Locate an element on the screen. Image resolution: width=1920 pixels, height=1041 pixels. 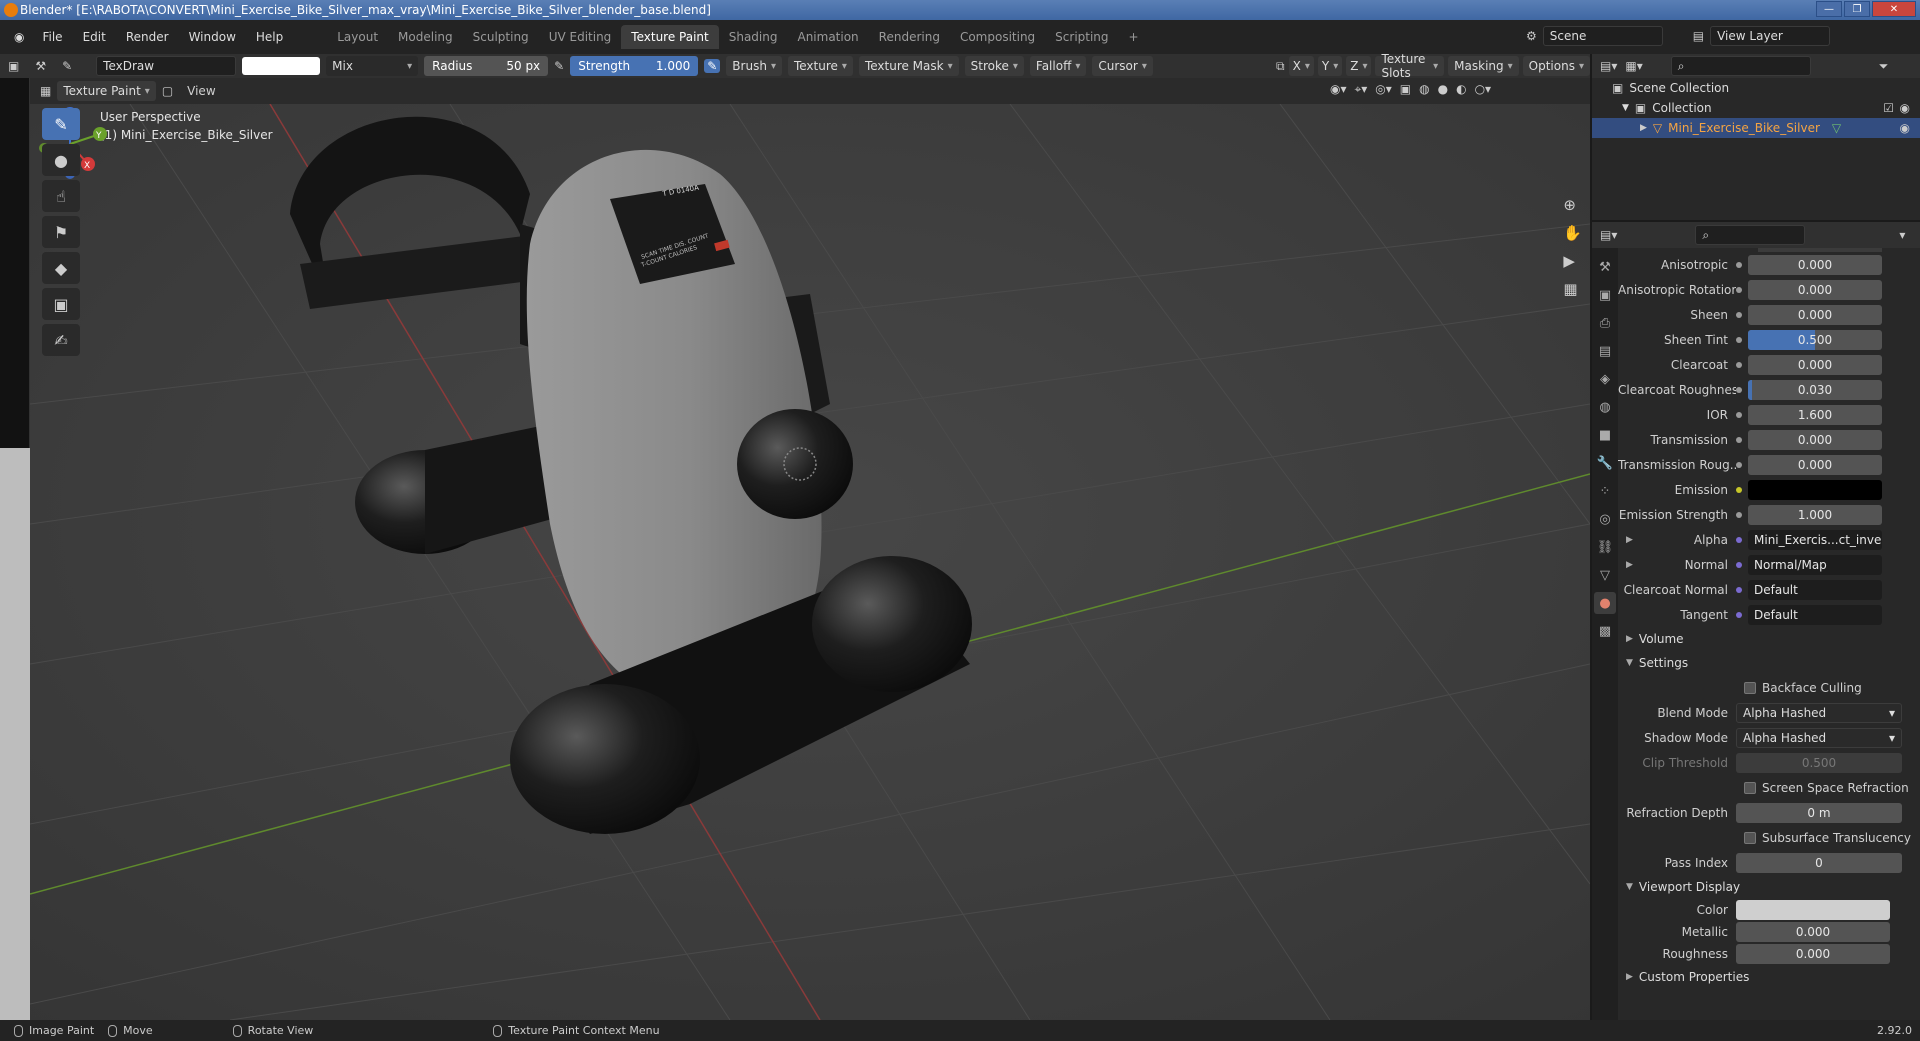
view-layer-tab-icon: ▤ is located at coordinates (1605, 351).